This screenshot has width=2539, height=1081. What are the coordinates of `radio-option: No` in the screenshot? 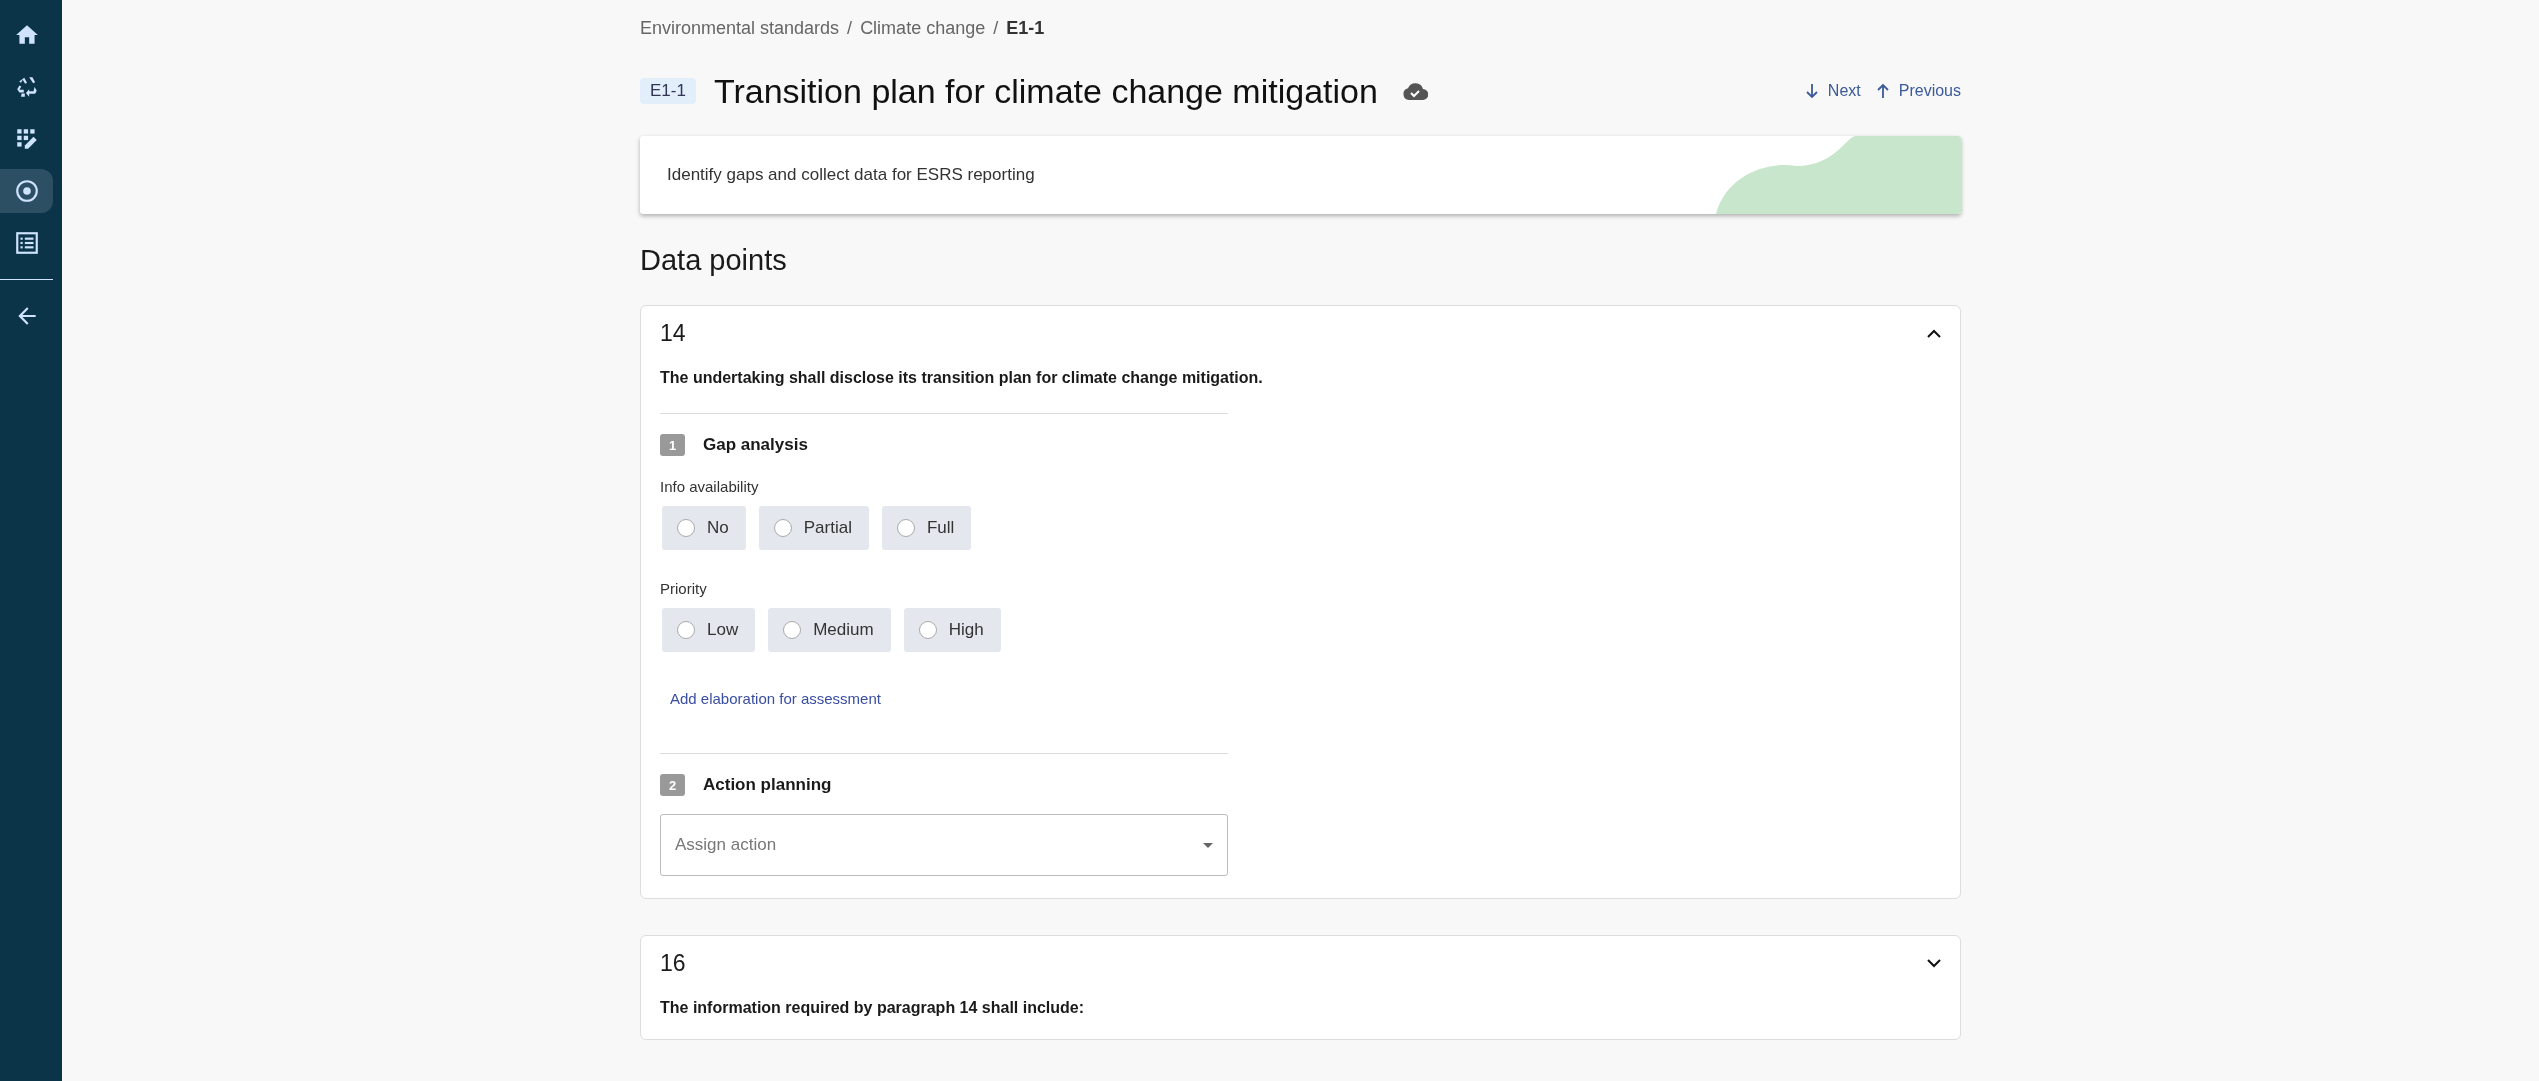 It's located at (704, 528).